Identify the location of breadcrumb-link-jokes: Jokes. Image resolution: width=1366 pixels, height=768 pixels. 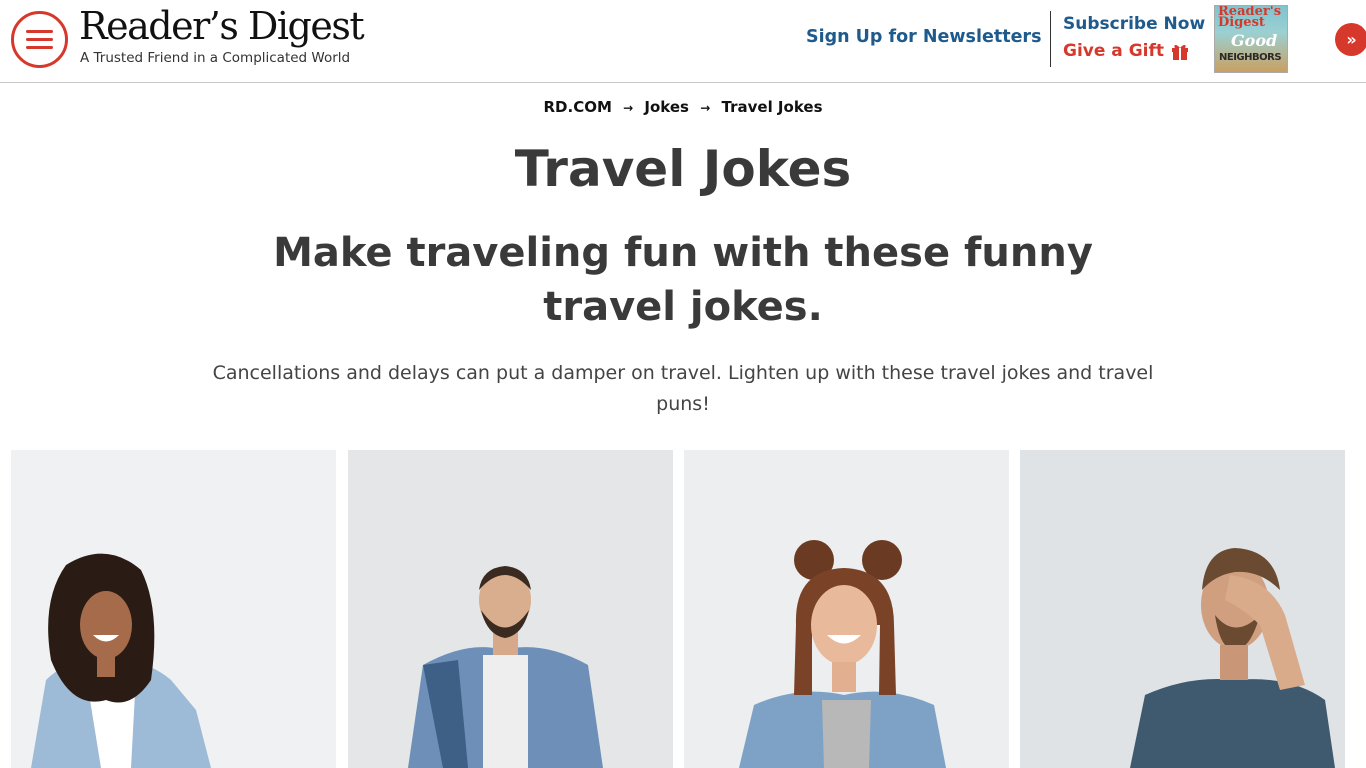
(666, 107).